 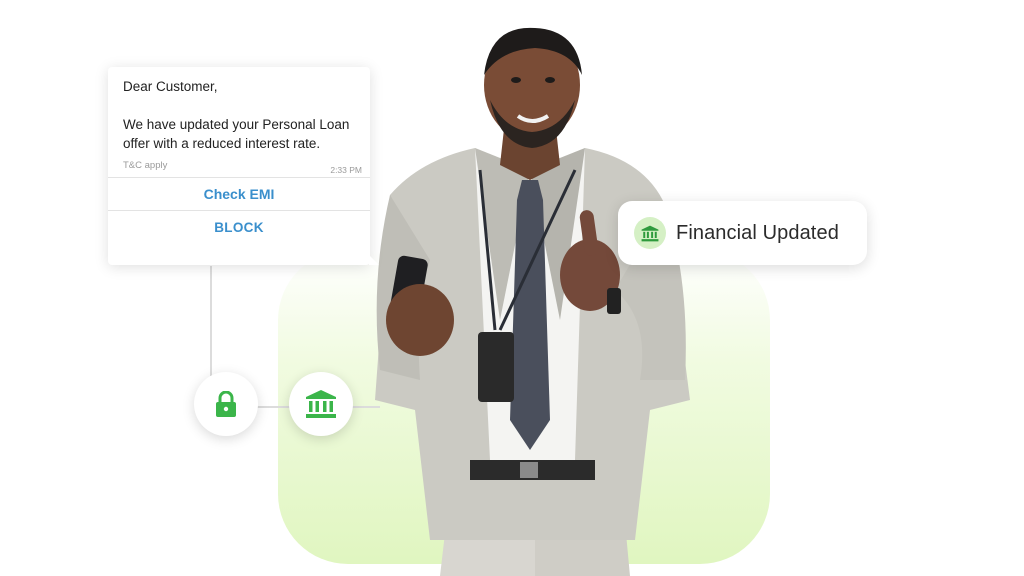 I want to click on bank-button, so click(x=321, y=404).